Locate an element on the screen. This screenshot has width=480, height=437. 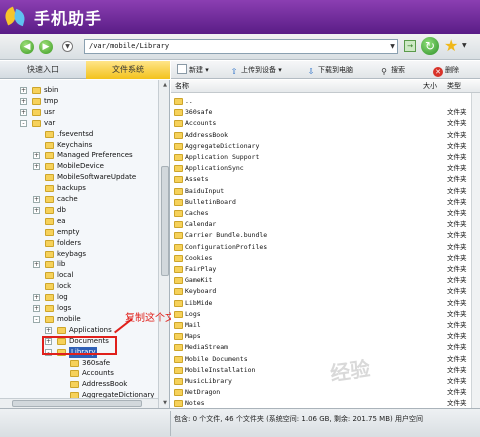
list-item: GameKit 文件夹 is located at coordinates (321, 280).